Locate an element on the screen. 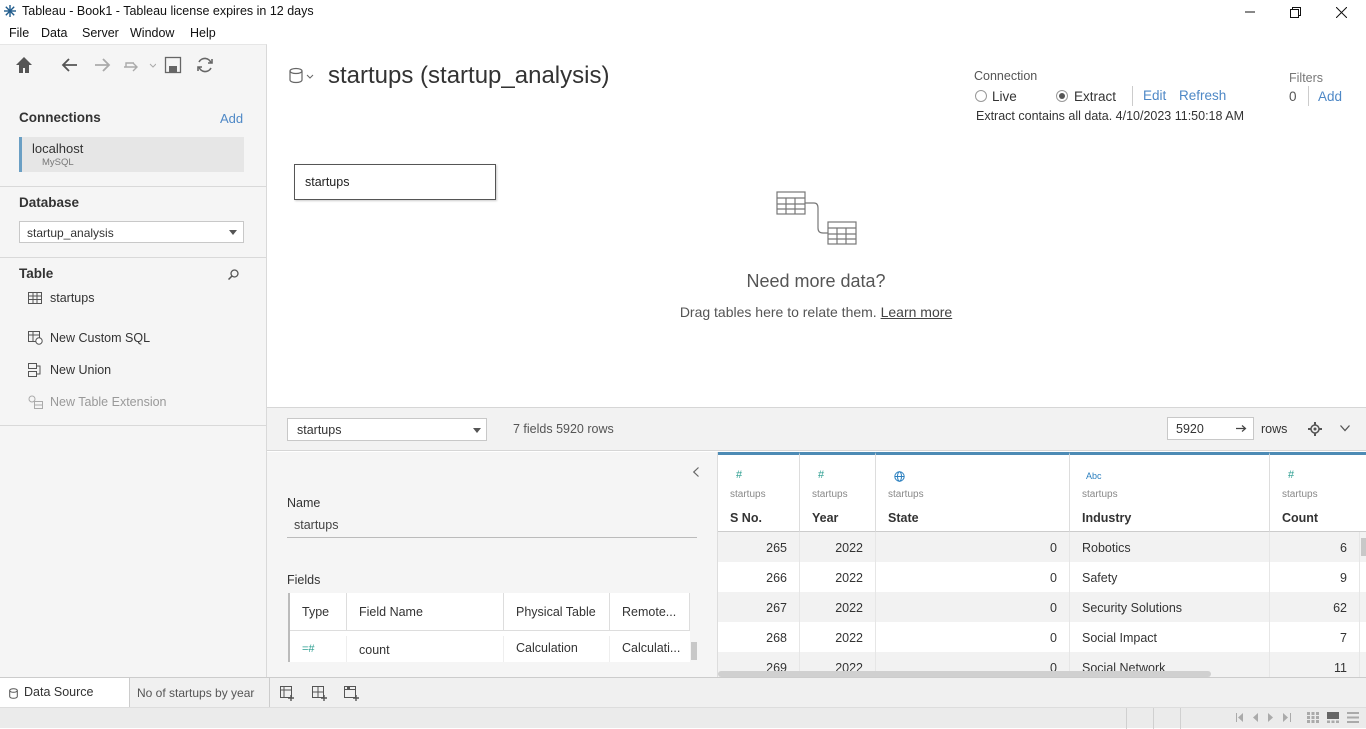  column-header-s-no: # startups S No. is located at coordinates (759, 492).